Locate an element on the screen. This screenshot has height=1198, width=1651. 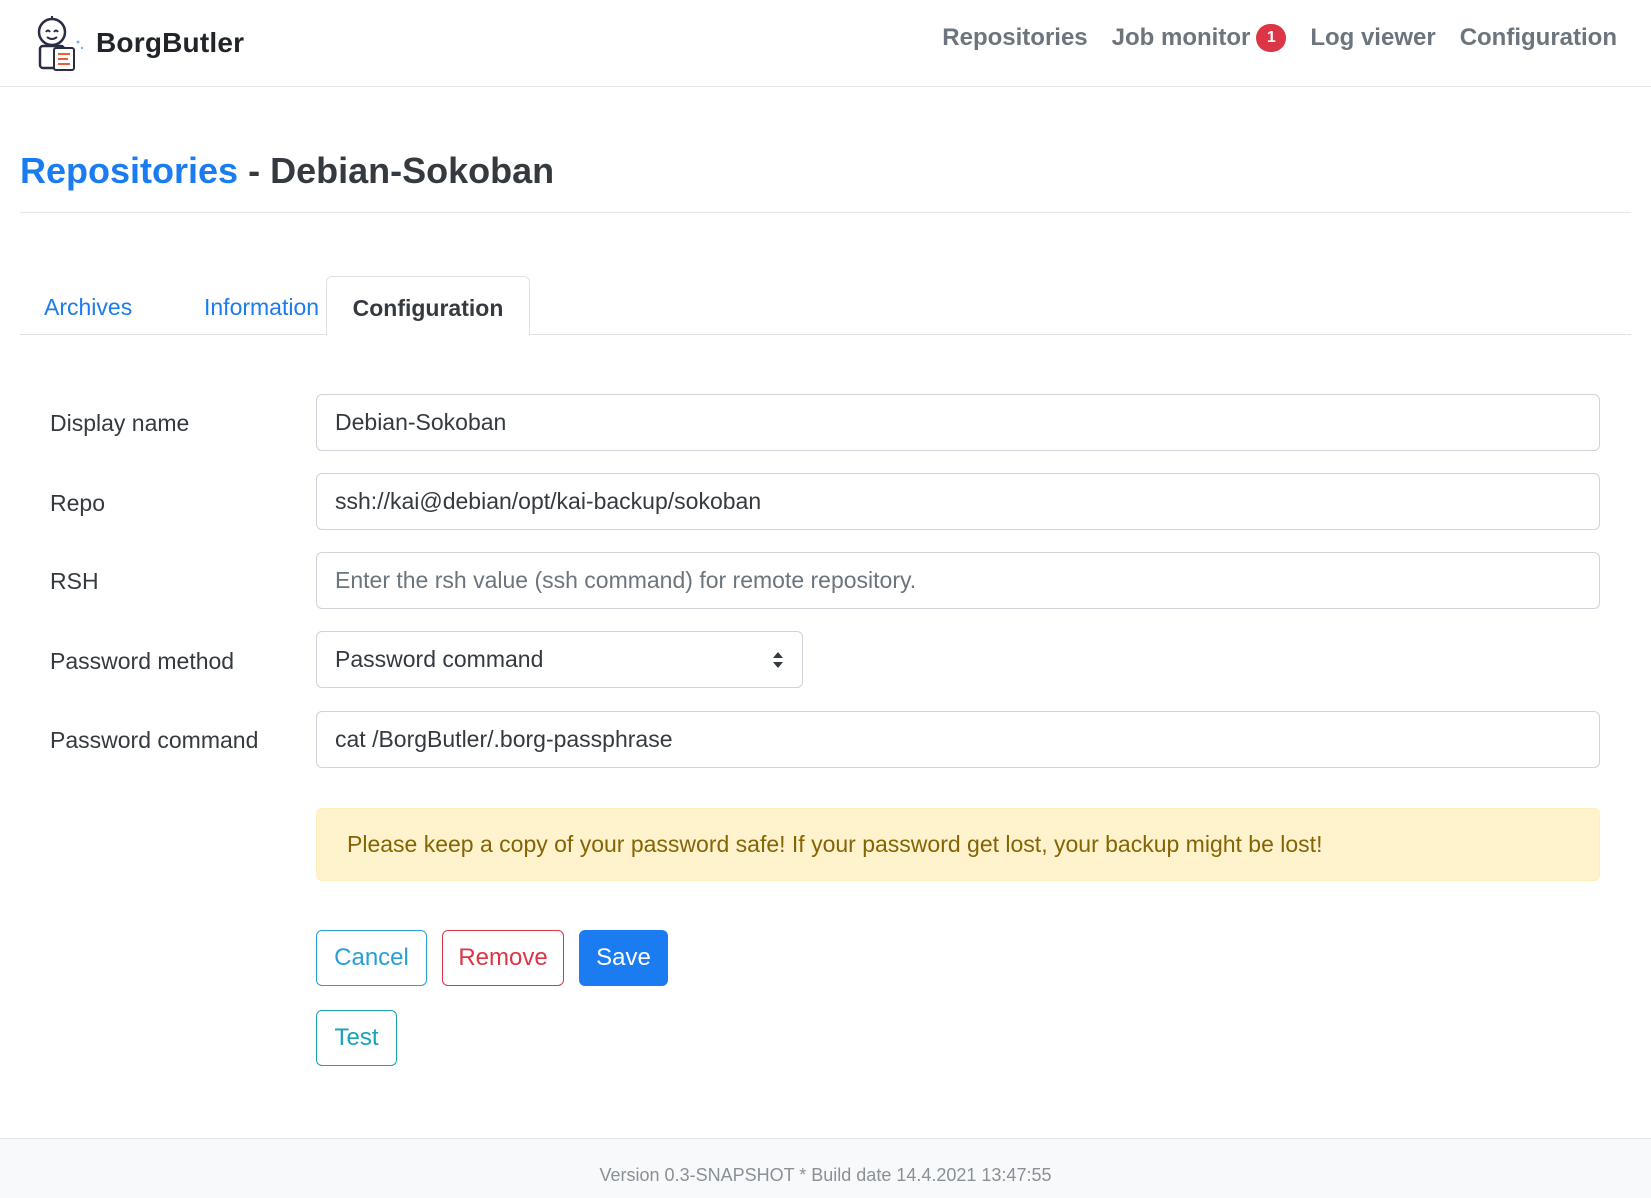
nav-log-viewer: Log viewer is located at coordinates (1372, 38).